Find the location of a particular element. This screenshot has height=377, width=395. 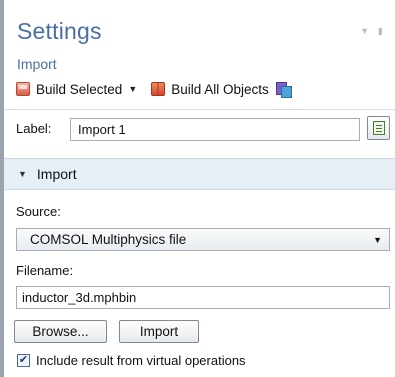

include-virtual-row: ✔ Include result from virtual operations is located at coordinates (131, 360).